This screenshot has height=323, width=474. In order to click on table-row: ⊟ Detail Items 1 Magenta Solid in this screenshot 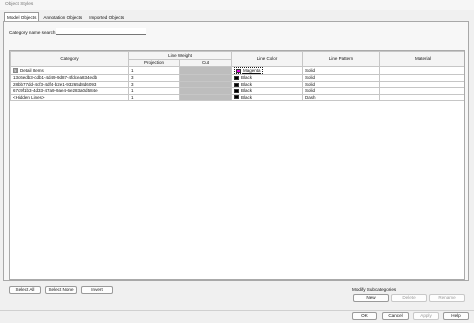, I will do `click(237, 70)`.